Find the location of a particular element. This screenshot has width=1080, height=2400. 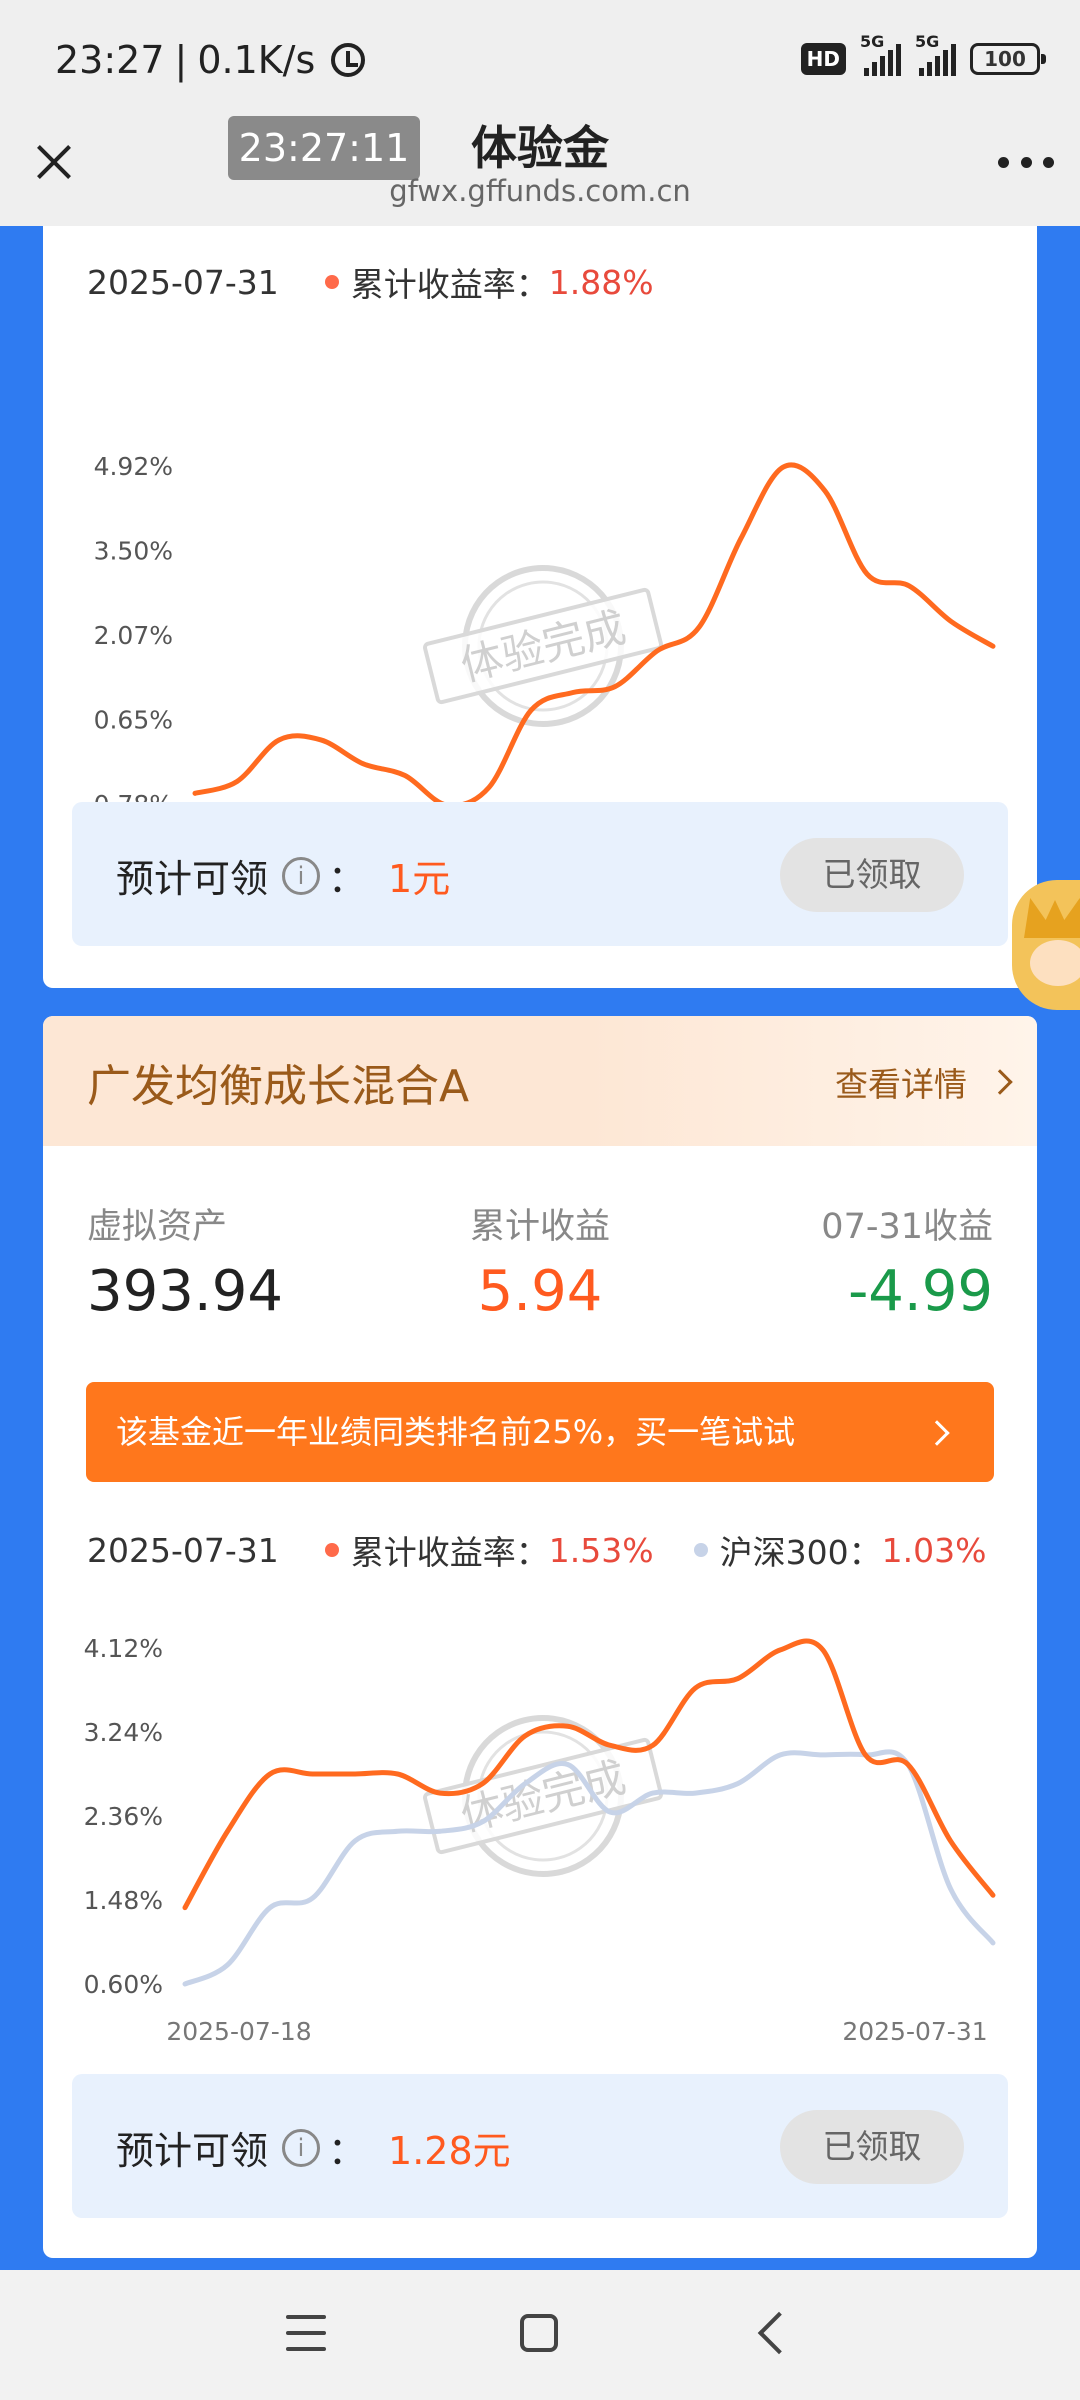

more-options-icon is located at coordinates (1026, 162).